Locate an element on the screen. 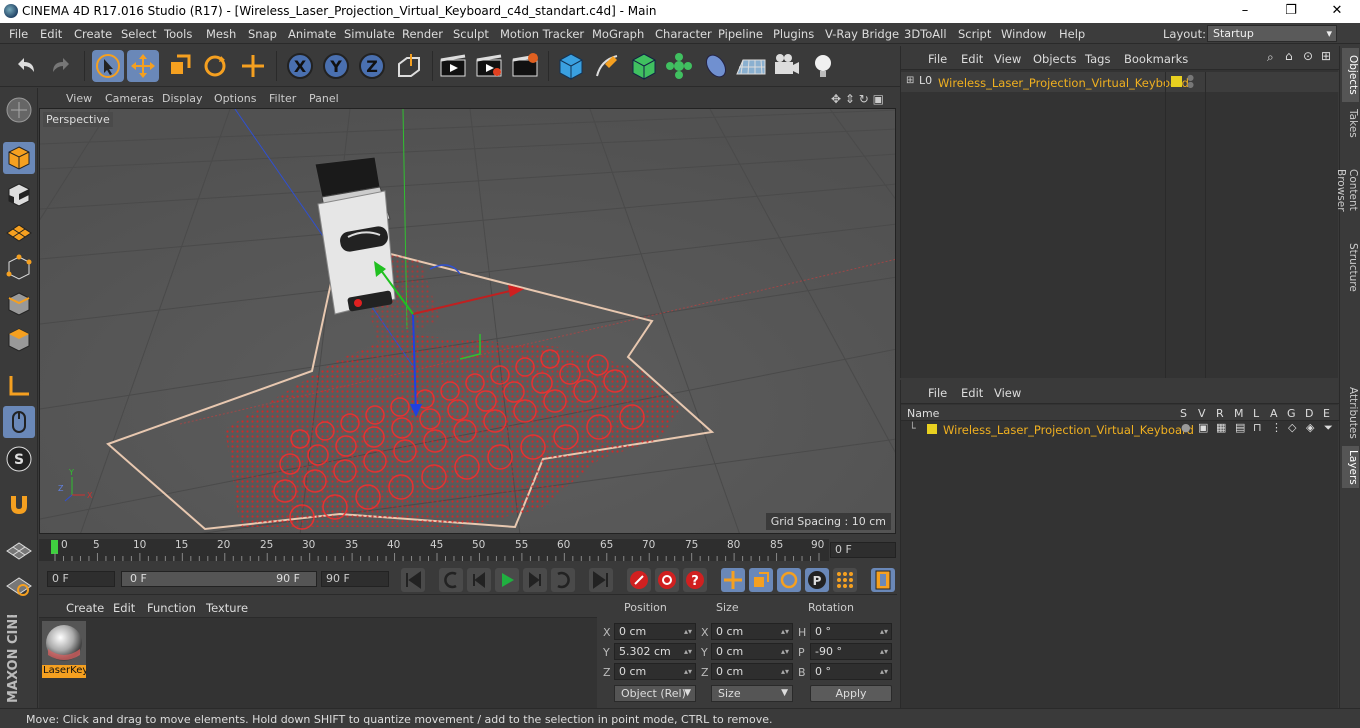  key-scale-button is located at coordinates (761, 580).